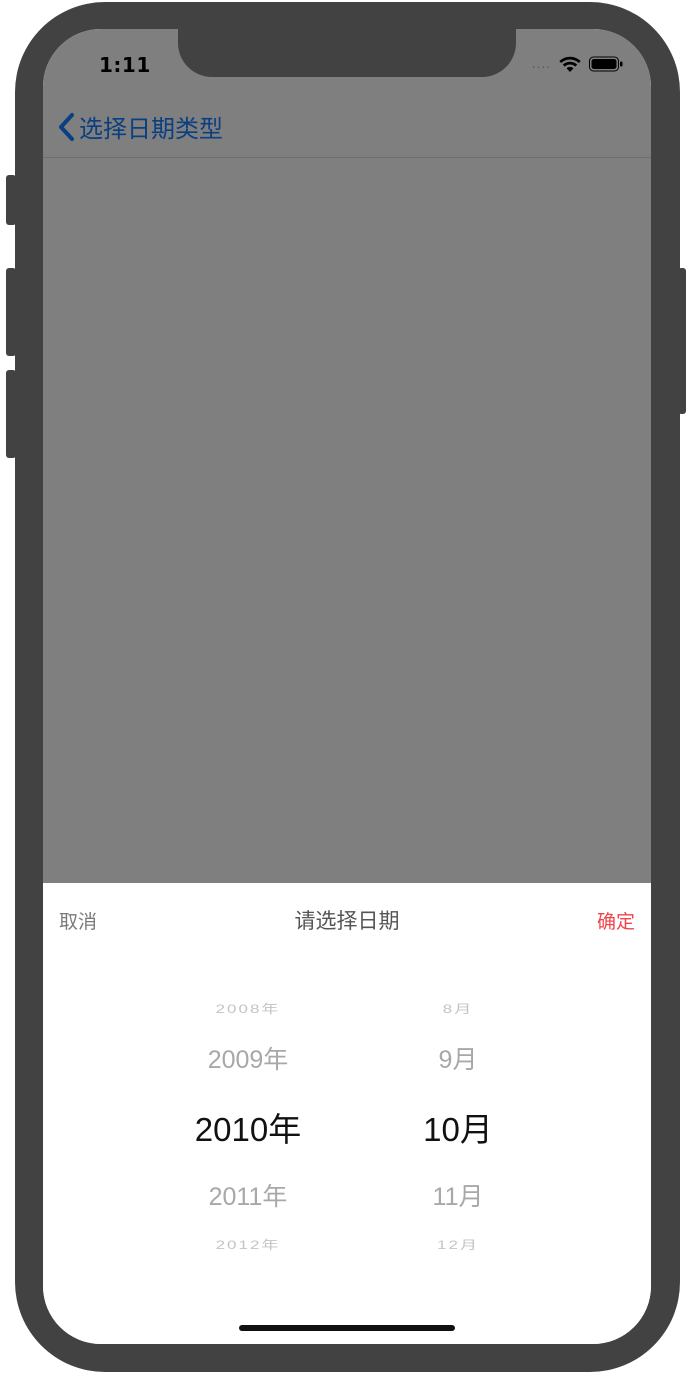 The height and width of the screenshot is (1374, 694). Describe the element at coordinates (248, 1127) in the screenshot. I see `year-row-selected: 2010年` at that location.